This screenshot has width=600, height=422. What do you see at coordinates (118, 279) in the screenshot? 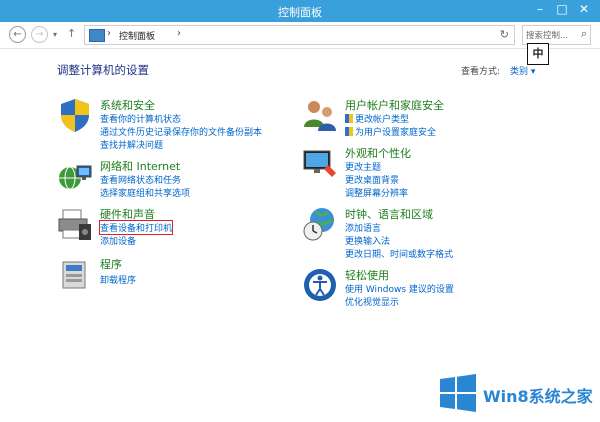
I see `link-uninstall-program: 卸载程序` at bounding box center [118, 279].